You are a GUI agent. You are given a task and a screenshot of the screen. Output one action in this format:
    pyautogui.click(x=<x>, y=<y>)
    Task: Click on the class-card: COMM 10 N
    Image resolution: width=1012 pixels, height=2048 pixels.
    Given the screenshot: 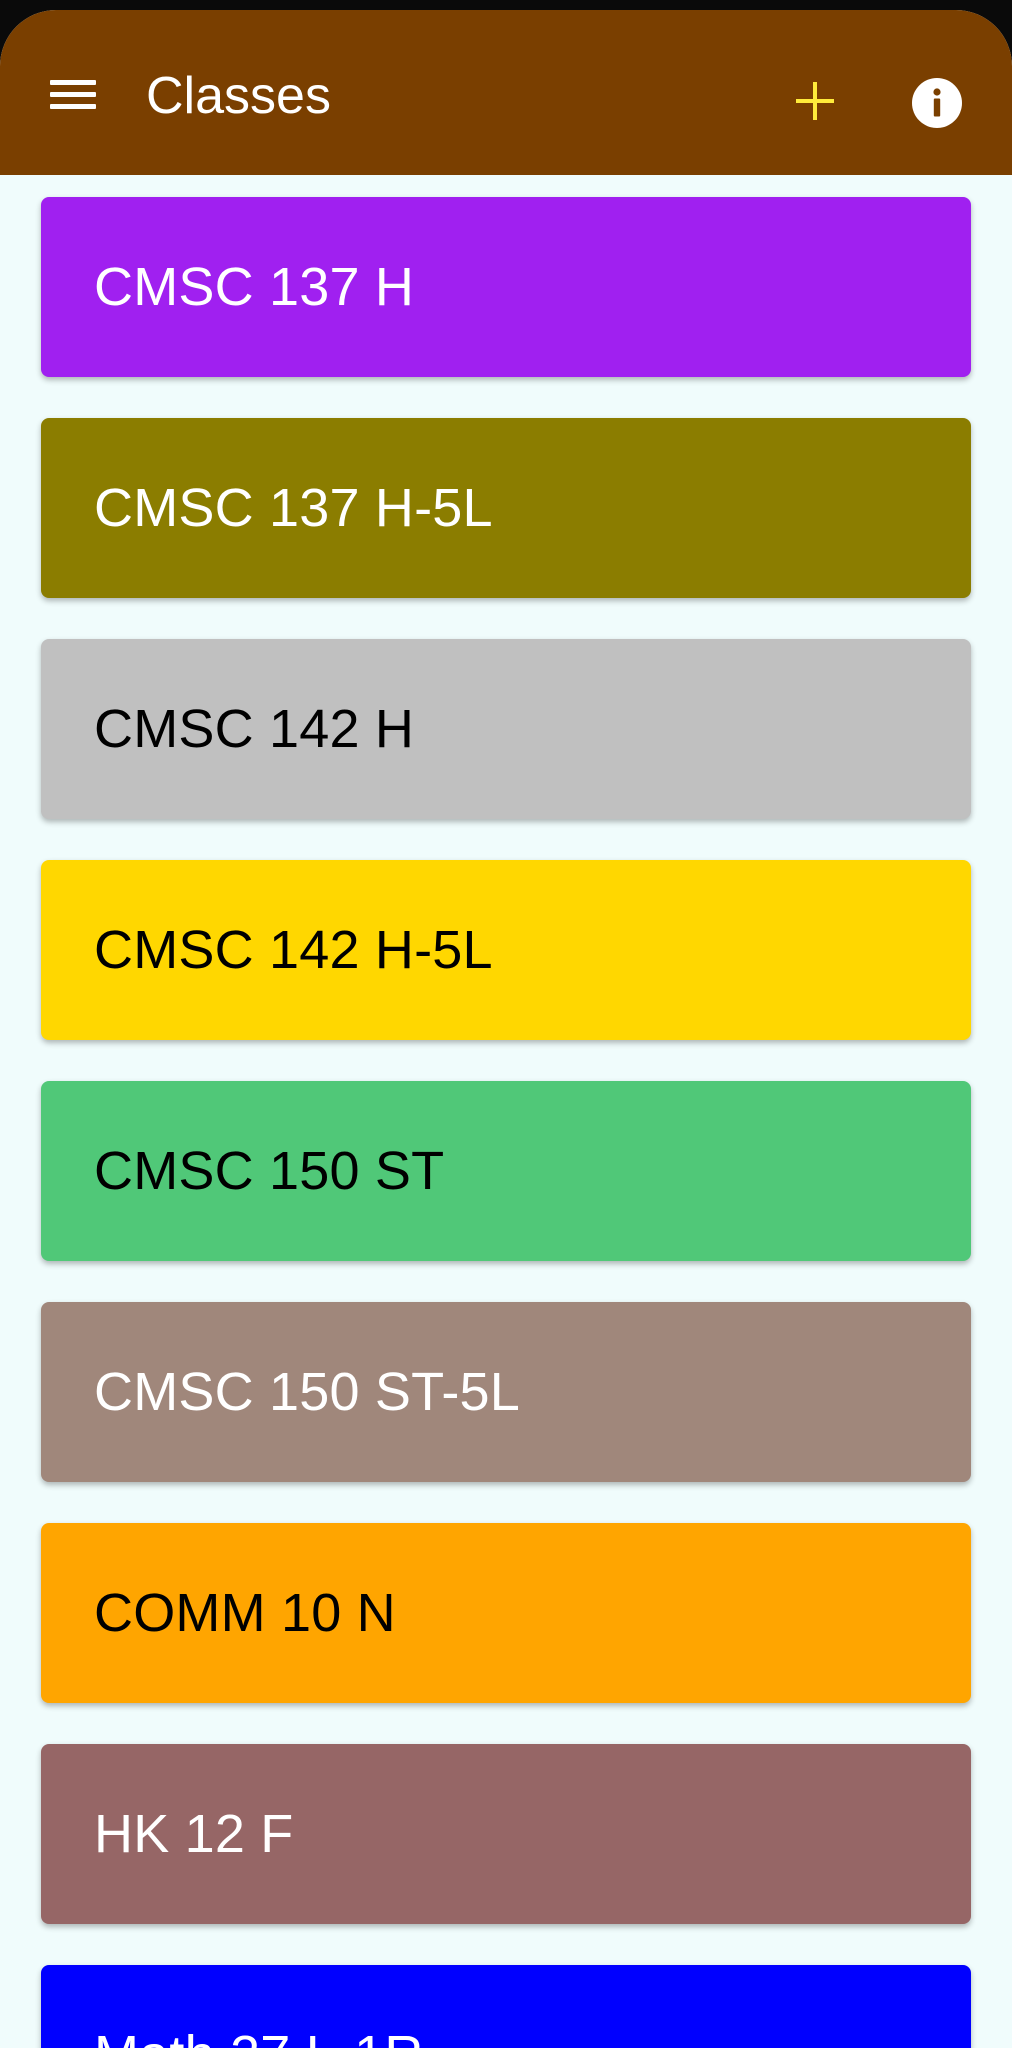 What is the action you would take?
    pyautogui.click(x=506, y=1613)
    